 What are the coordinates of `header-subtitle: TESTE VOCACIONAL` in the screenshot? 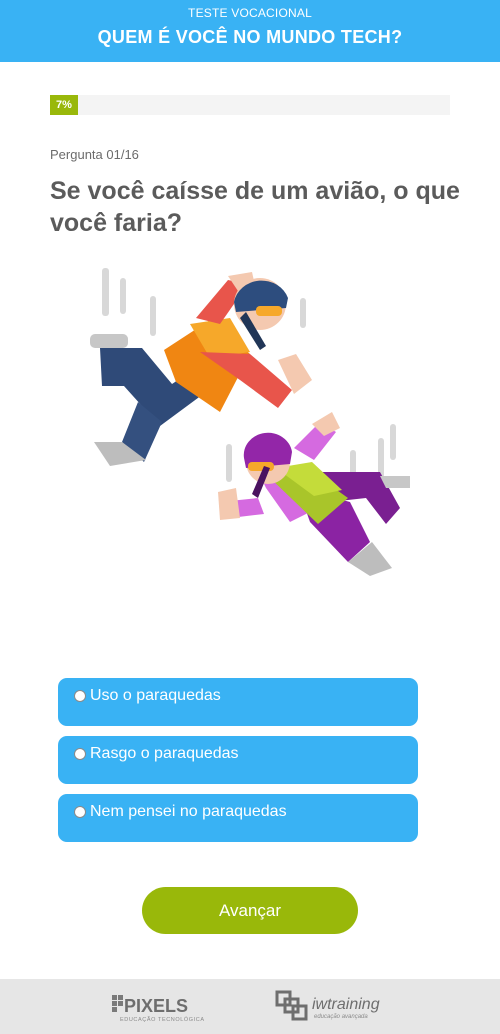 It's located at (250, 13).